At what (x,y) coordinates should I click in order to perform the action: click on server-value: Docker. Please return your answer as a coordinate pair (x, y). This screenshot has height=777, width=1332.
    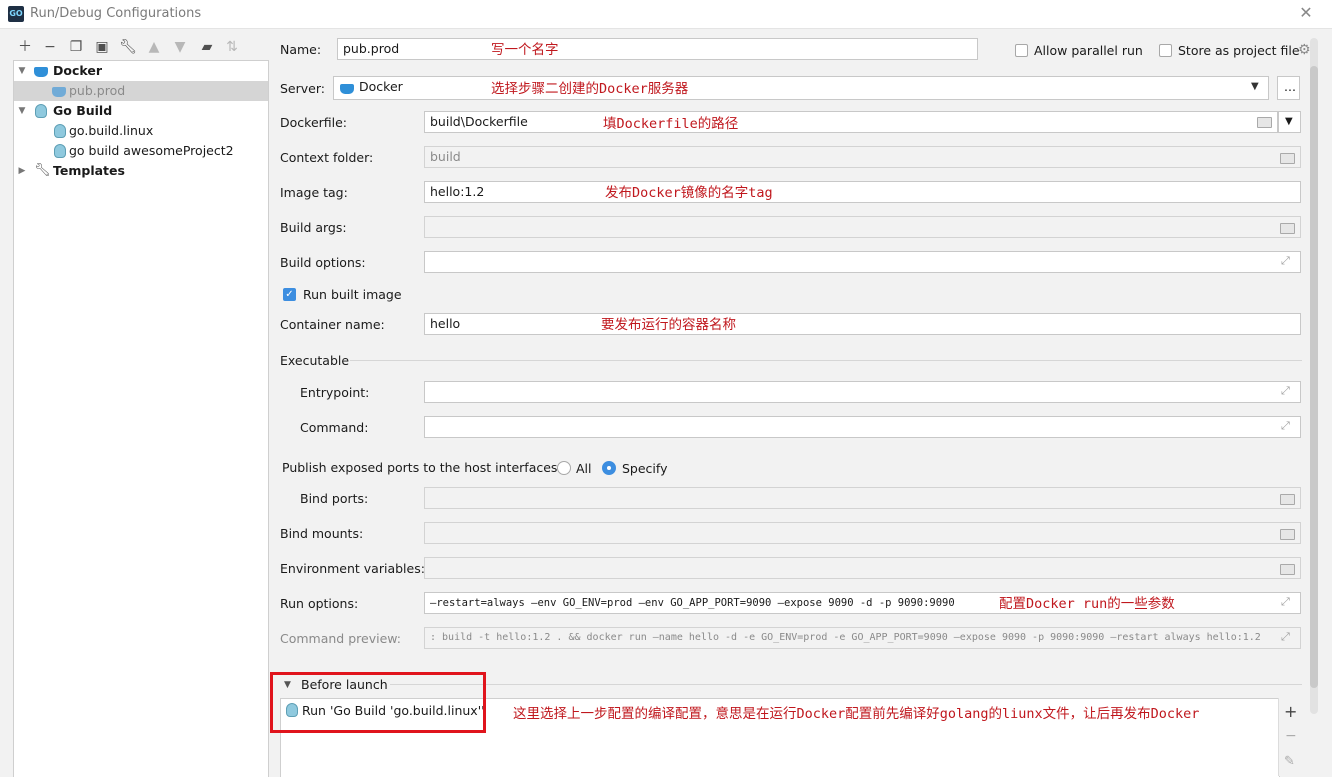
    Looking at the image, I should click on (381, 86).